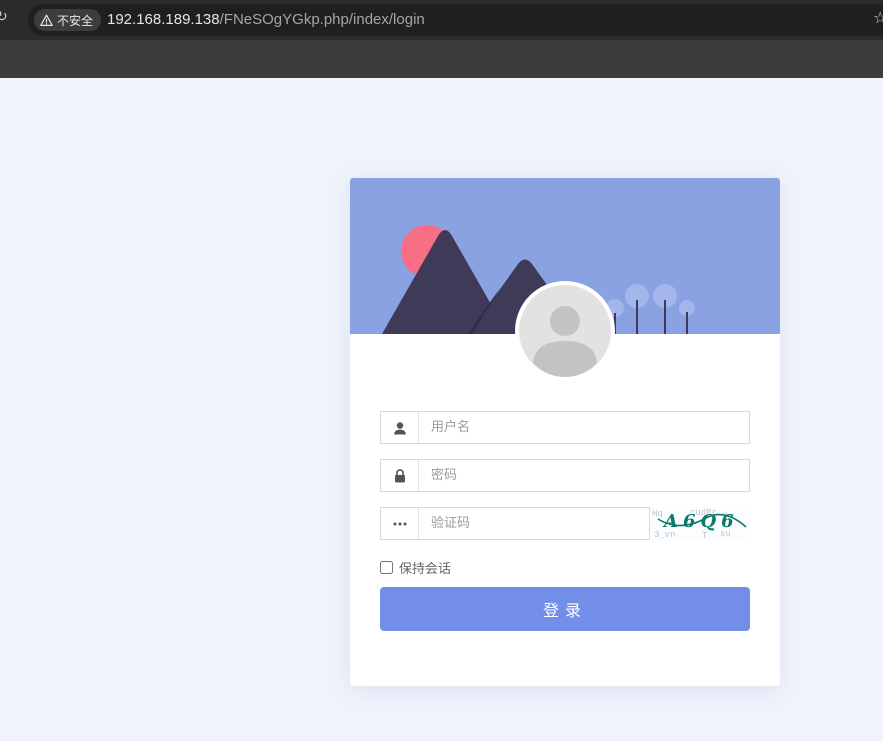 Image resolution: width=883 pixels, height=741 pixels. Describe the element at coordinates (584, 427) in the screenshot. I see `username-input` at that location.